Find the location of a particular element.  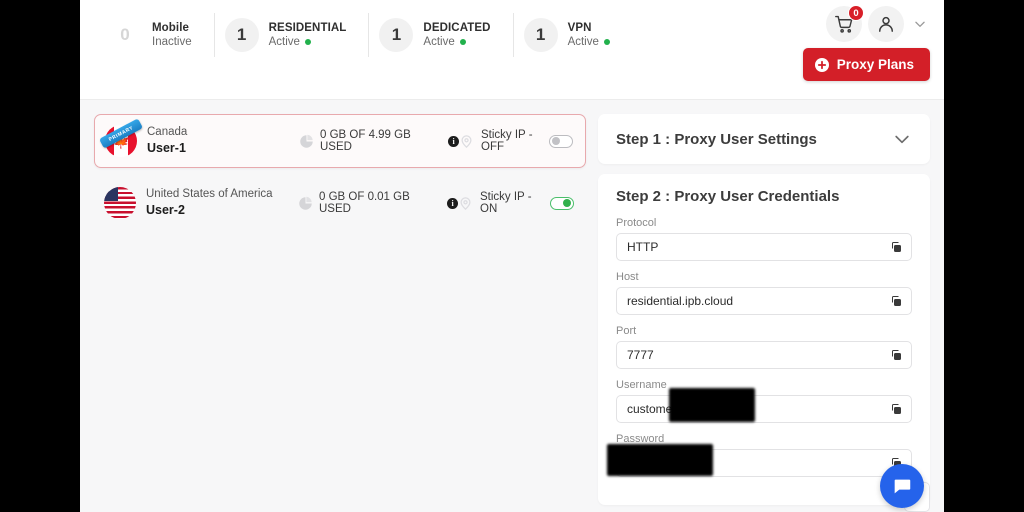

proxy-user-2-country: United States of America is located at coordinates (209, 194).